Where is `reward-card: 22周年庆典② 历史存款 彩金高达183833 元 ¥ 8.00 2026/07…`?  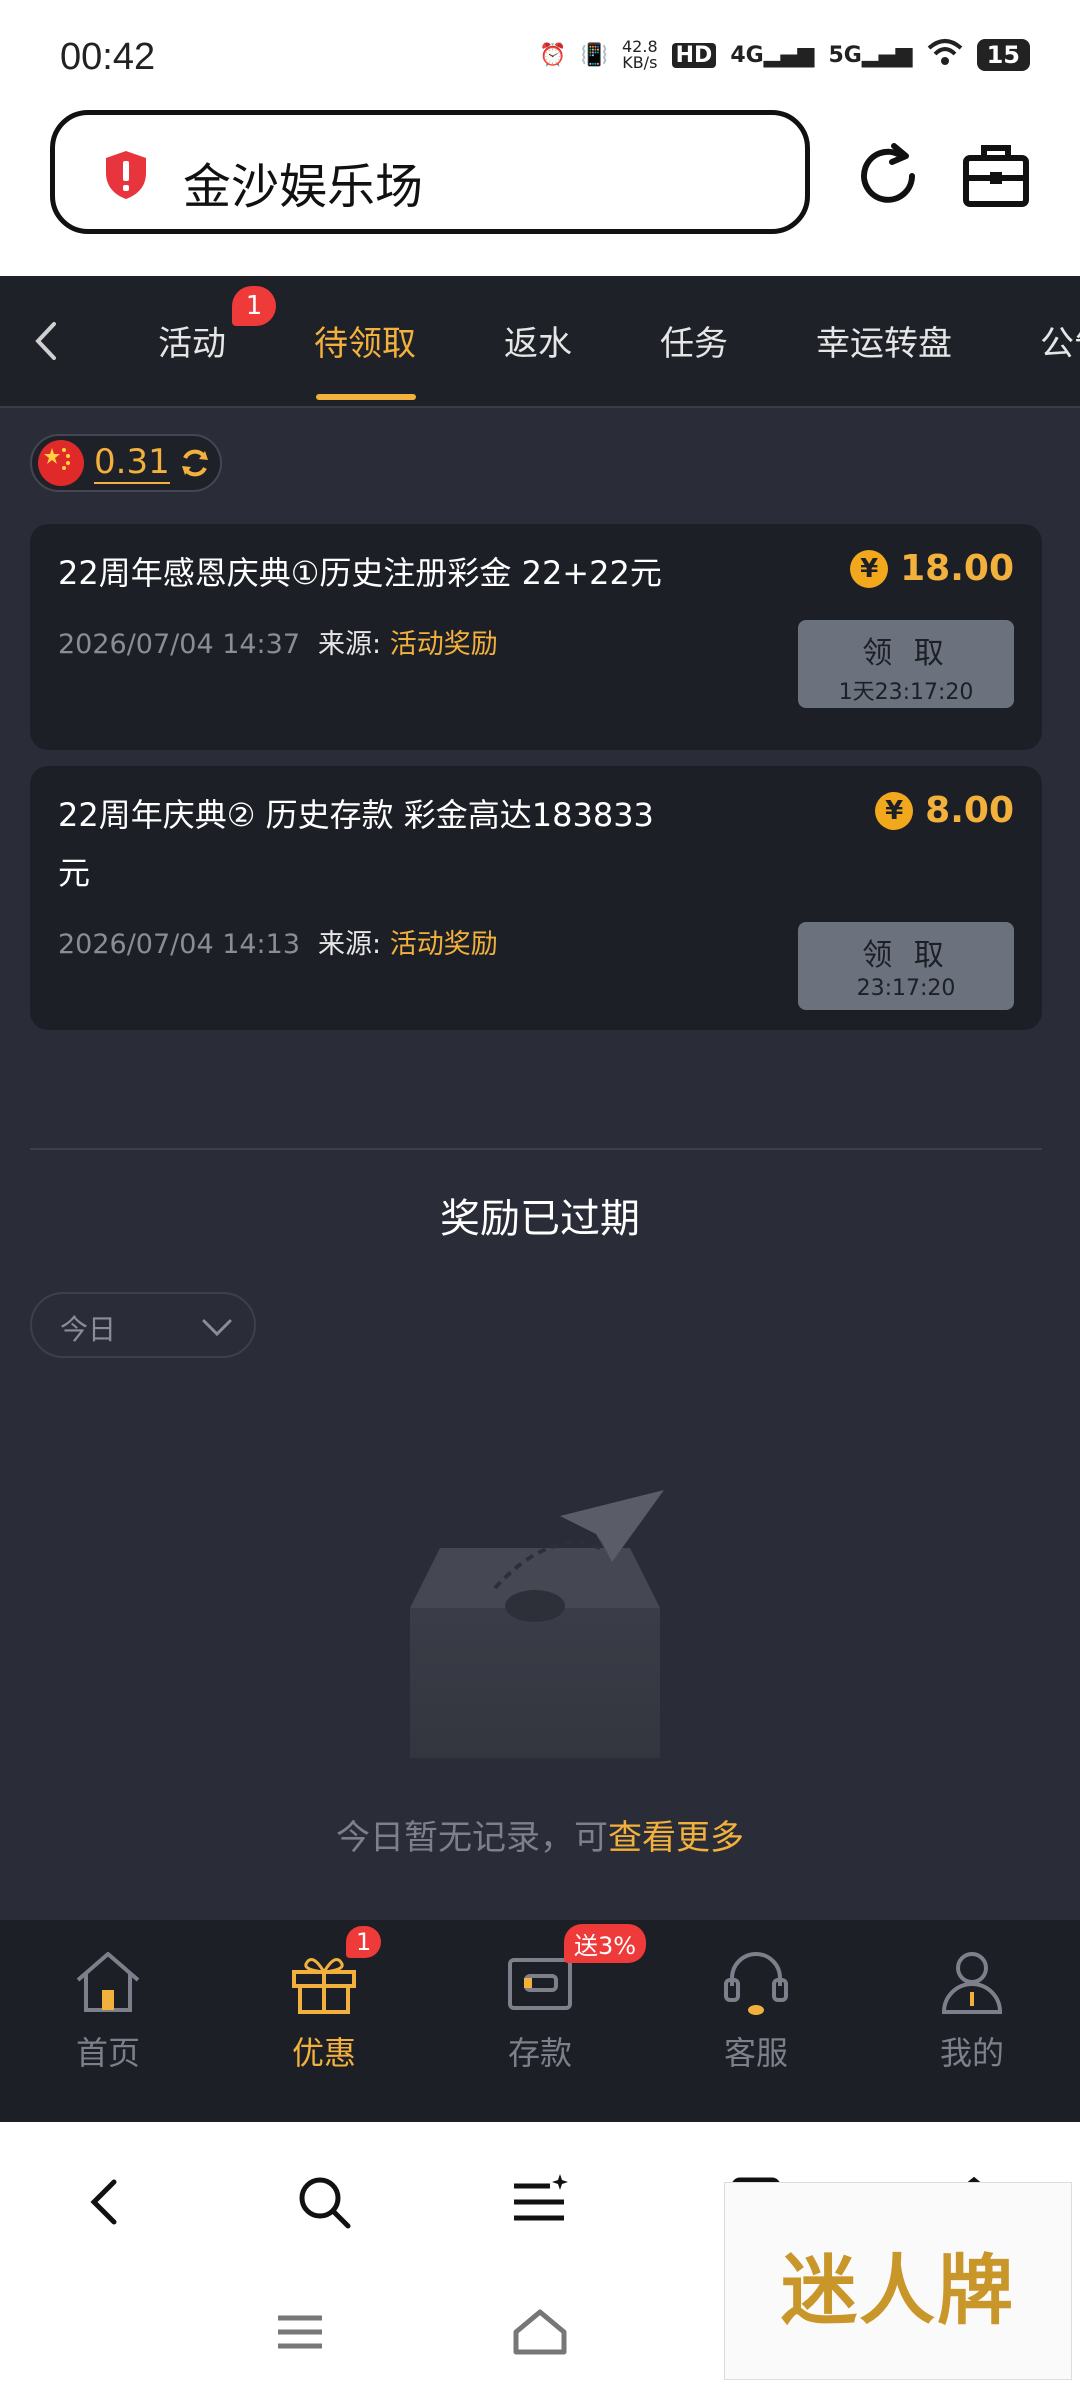
reward-card: 22周年庆典② 历史存款 彩金高达183833 元 ¥ 8.00 2026/07… is located at coordinates (536, 898).